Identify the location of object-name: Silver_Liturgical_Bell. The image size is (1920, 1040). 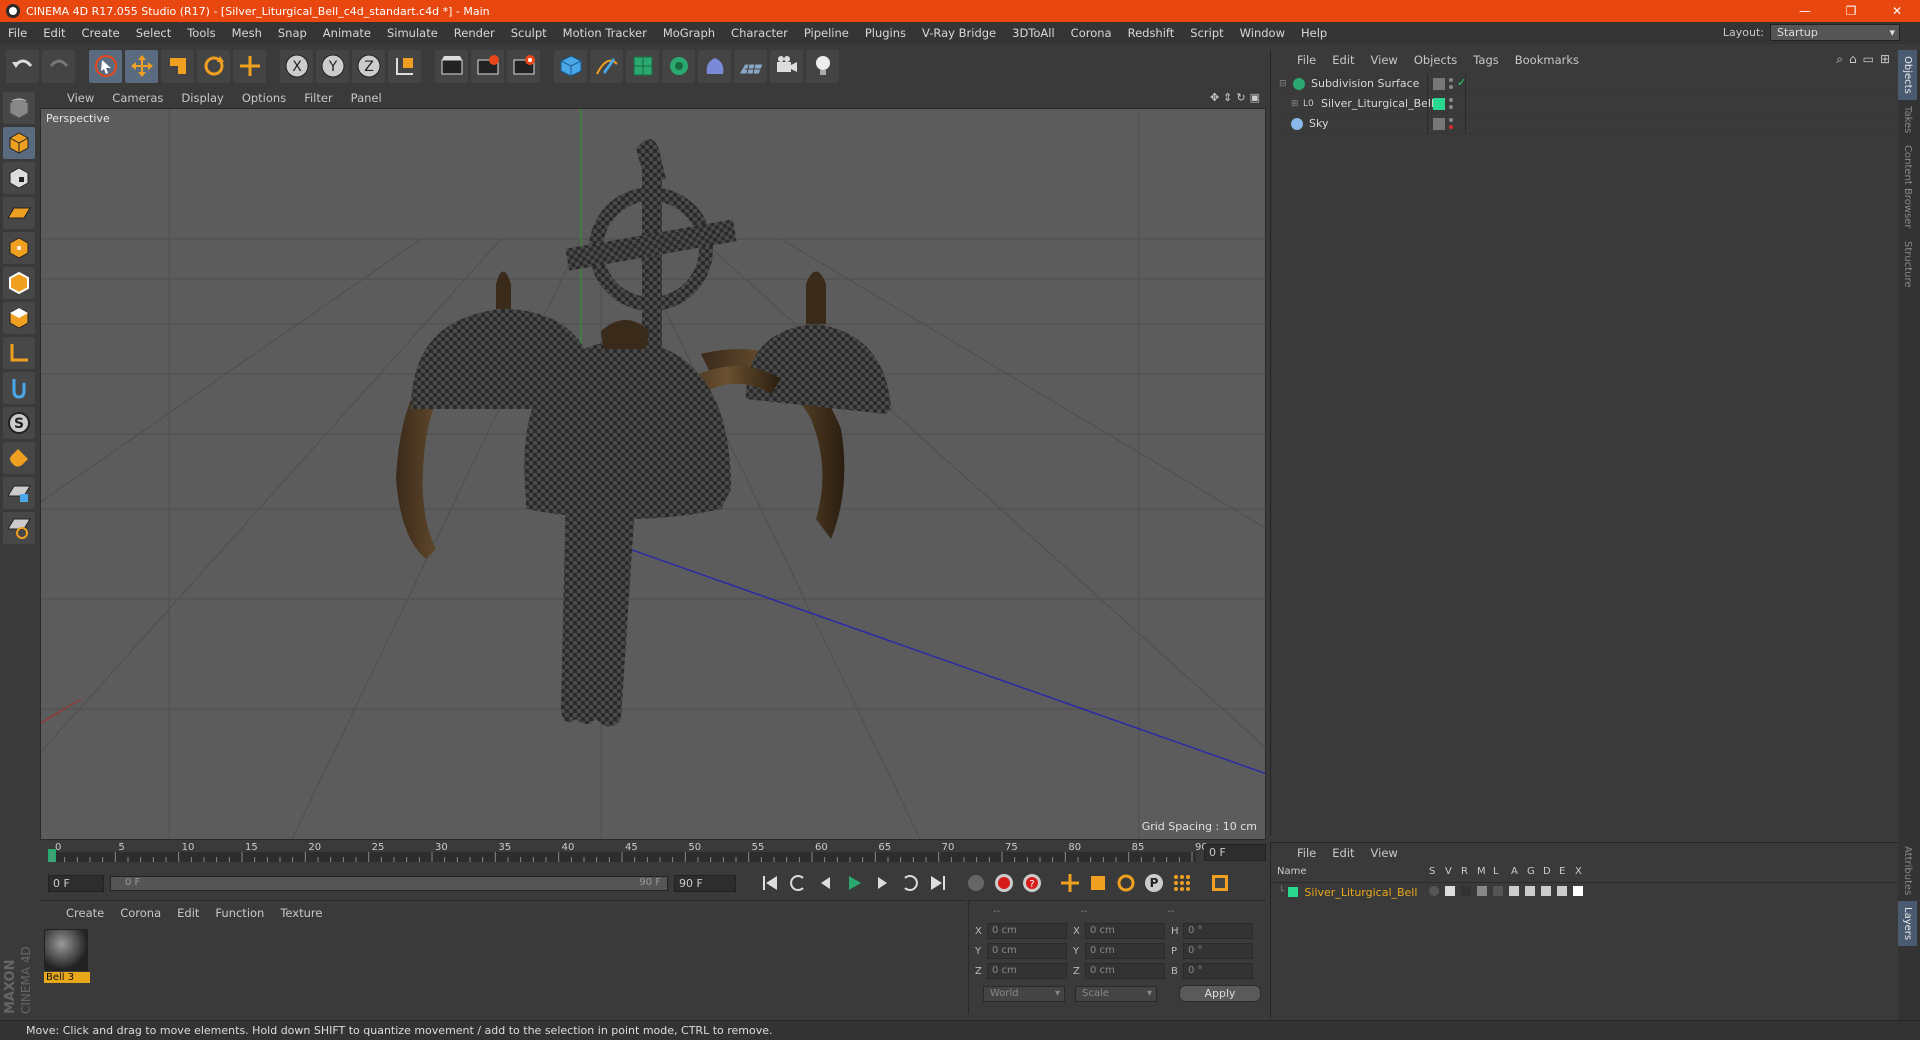
(1377, 103).